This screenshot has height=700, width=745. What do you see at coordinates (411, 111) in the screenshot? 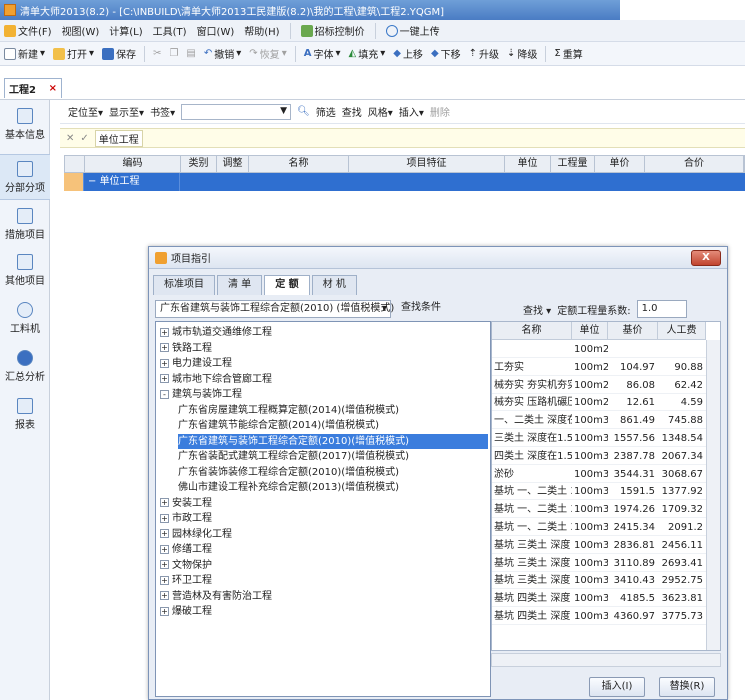
I see `insert-dropdown: 插入▾` at bounding box center [411, 111].